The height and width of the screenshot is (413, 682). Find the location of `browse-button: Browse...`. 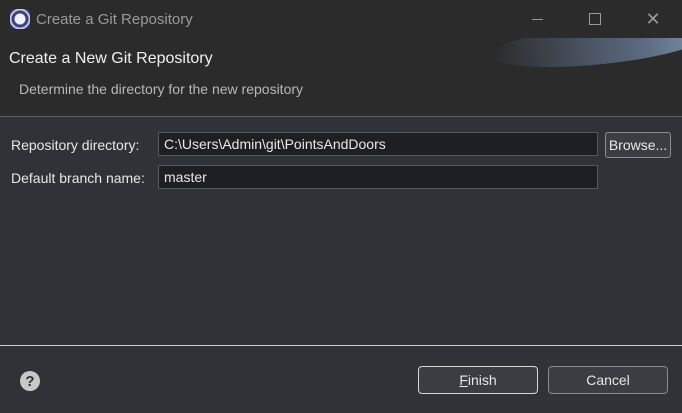

browse-button: Browse... is located at coordinates (638, 145).